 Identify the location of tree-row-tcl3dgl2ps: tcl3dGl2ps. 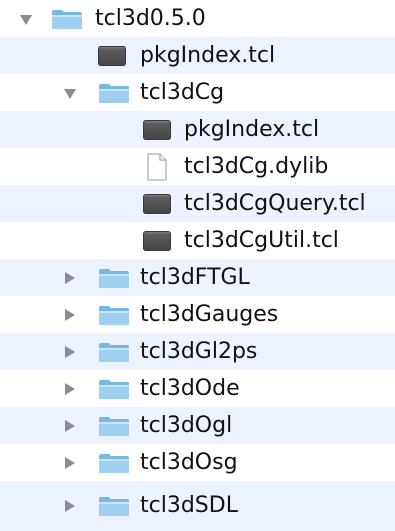
(197, 351).